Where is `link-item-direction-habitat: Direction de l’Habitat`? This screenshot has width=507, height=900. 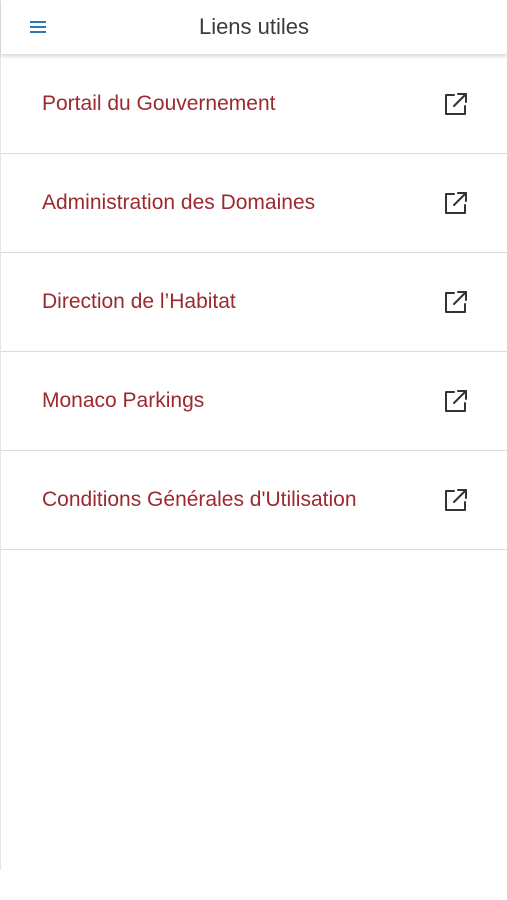
link-item-direction-habitat: Direction de l’Habitat is located at coordinates (254, 302).